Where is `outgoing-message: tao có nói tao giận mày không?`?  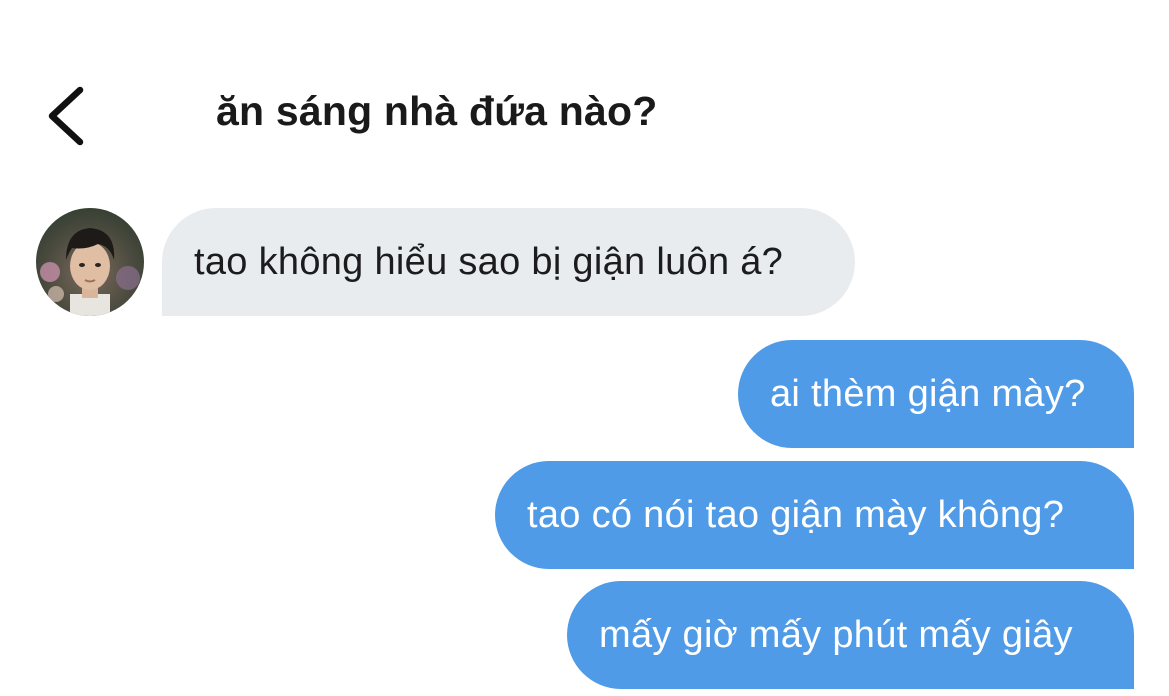 outgoing-message: tao có nói tao giận mày không? is located at coordinates (814, 515).